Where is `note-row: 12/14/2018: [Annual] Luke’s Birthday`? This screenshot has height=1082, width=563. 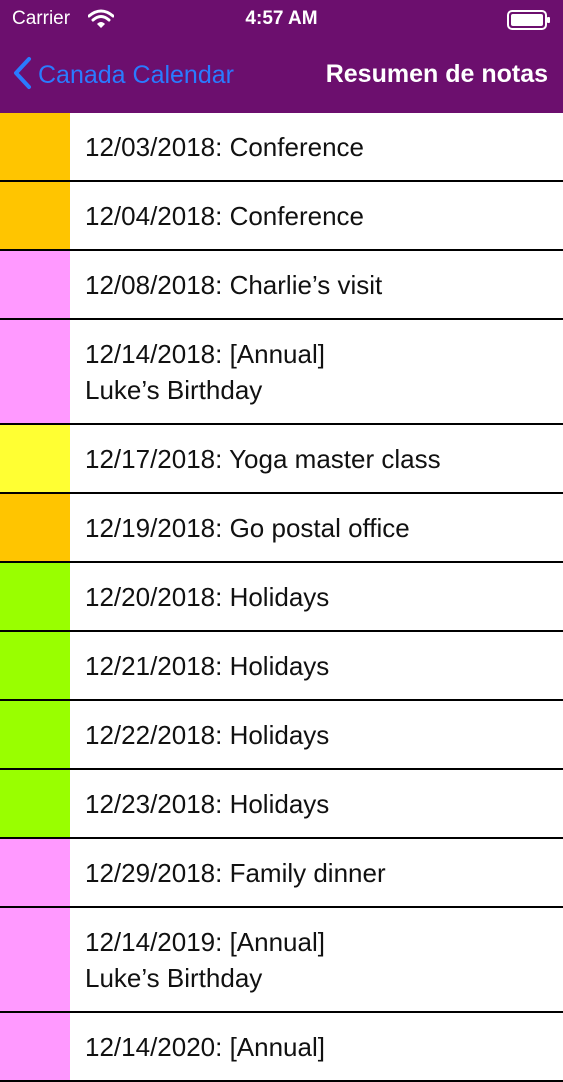 note-row: 12/14/2018: [Annual] Luke’s Birthday is located at coordinates (281, 372).